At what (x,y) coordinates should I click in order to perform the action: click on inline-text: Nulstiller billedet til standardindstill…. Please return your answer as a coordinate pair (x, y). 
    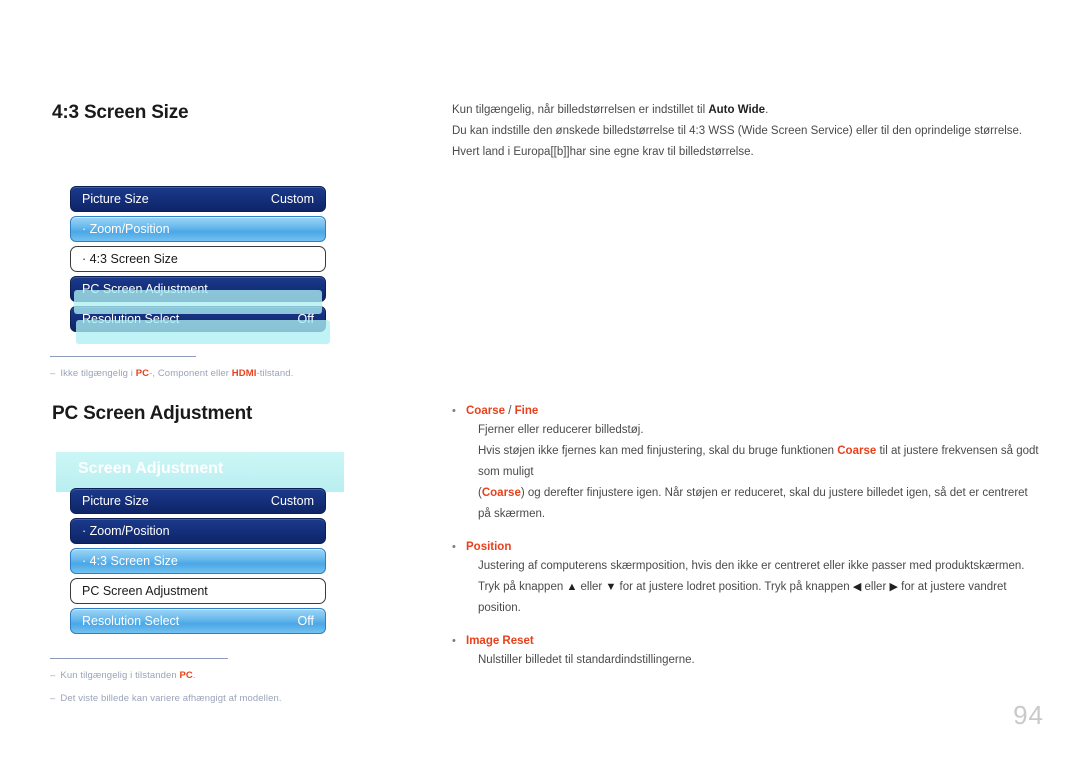
    Looking at the image, I should click on (586, 660).